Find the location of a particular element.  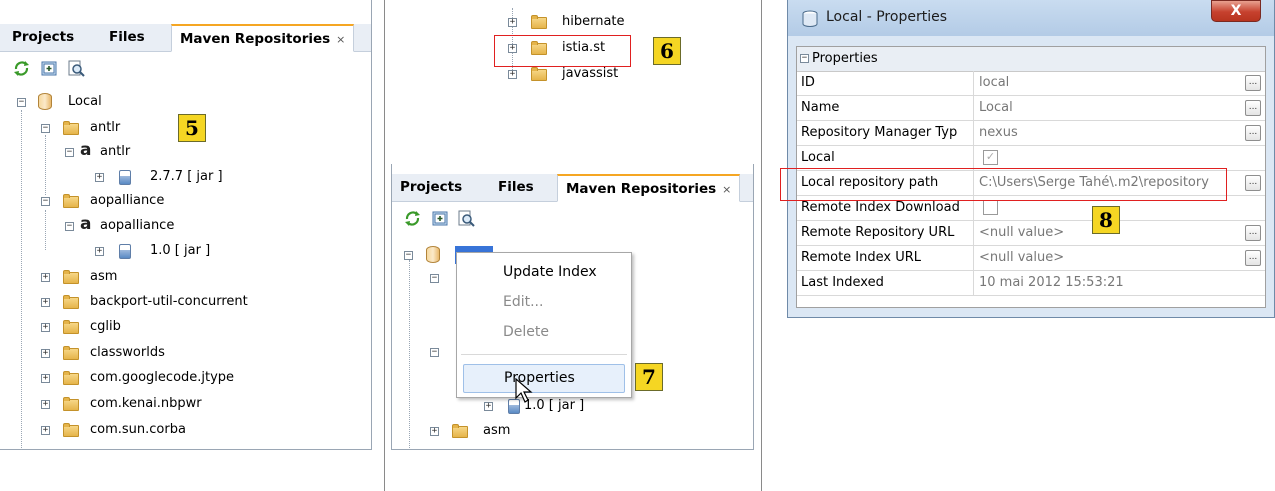

highlight-istia-st is located at coordinates (562, 51).